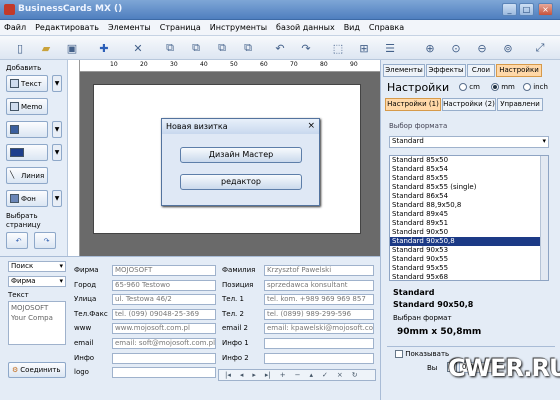  I want to click on app-icon, so click(9, 9).